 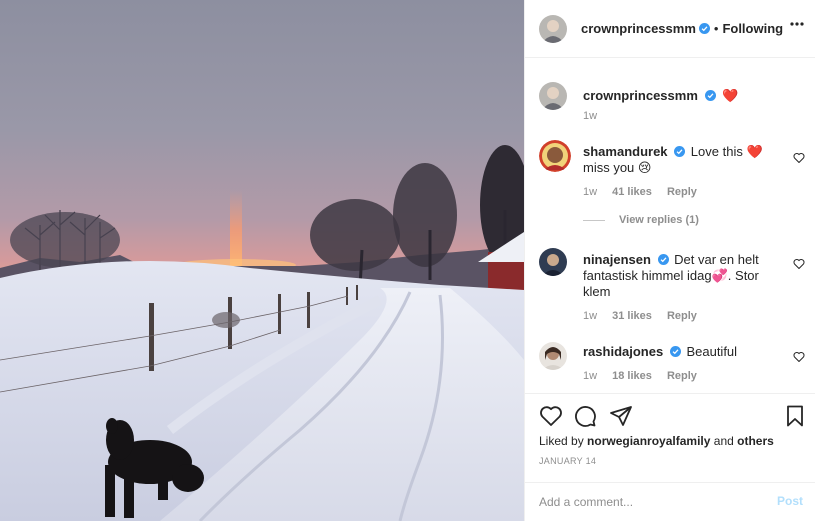 What do you see at coordinates (638, 28) in the screenshot?
I see `author-username: crownprincessmm` at bounding box center [638, 28].